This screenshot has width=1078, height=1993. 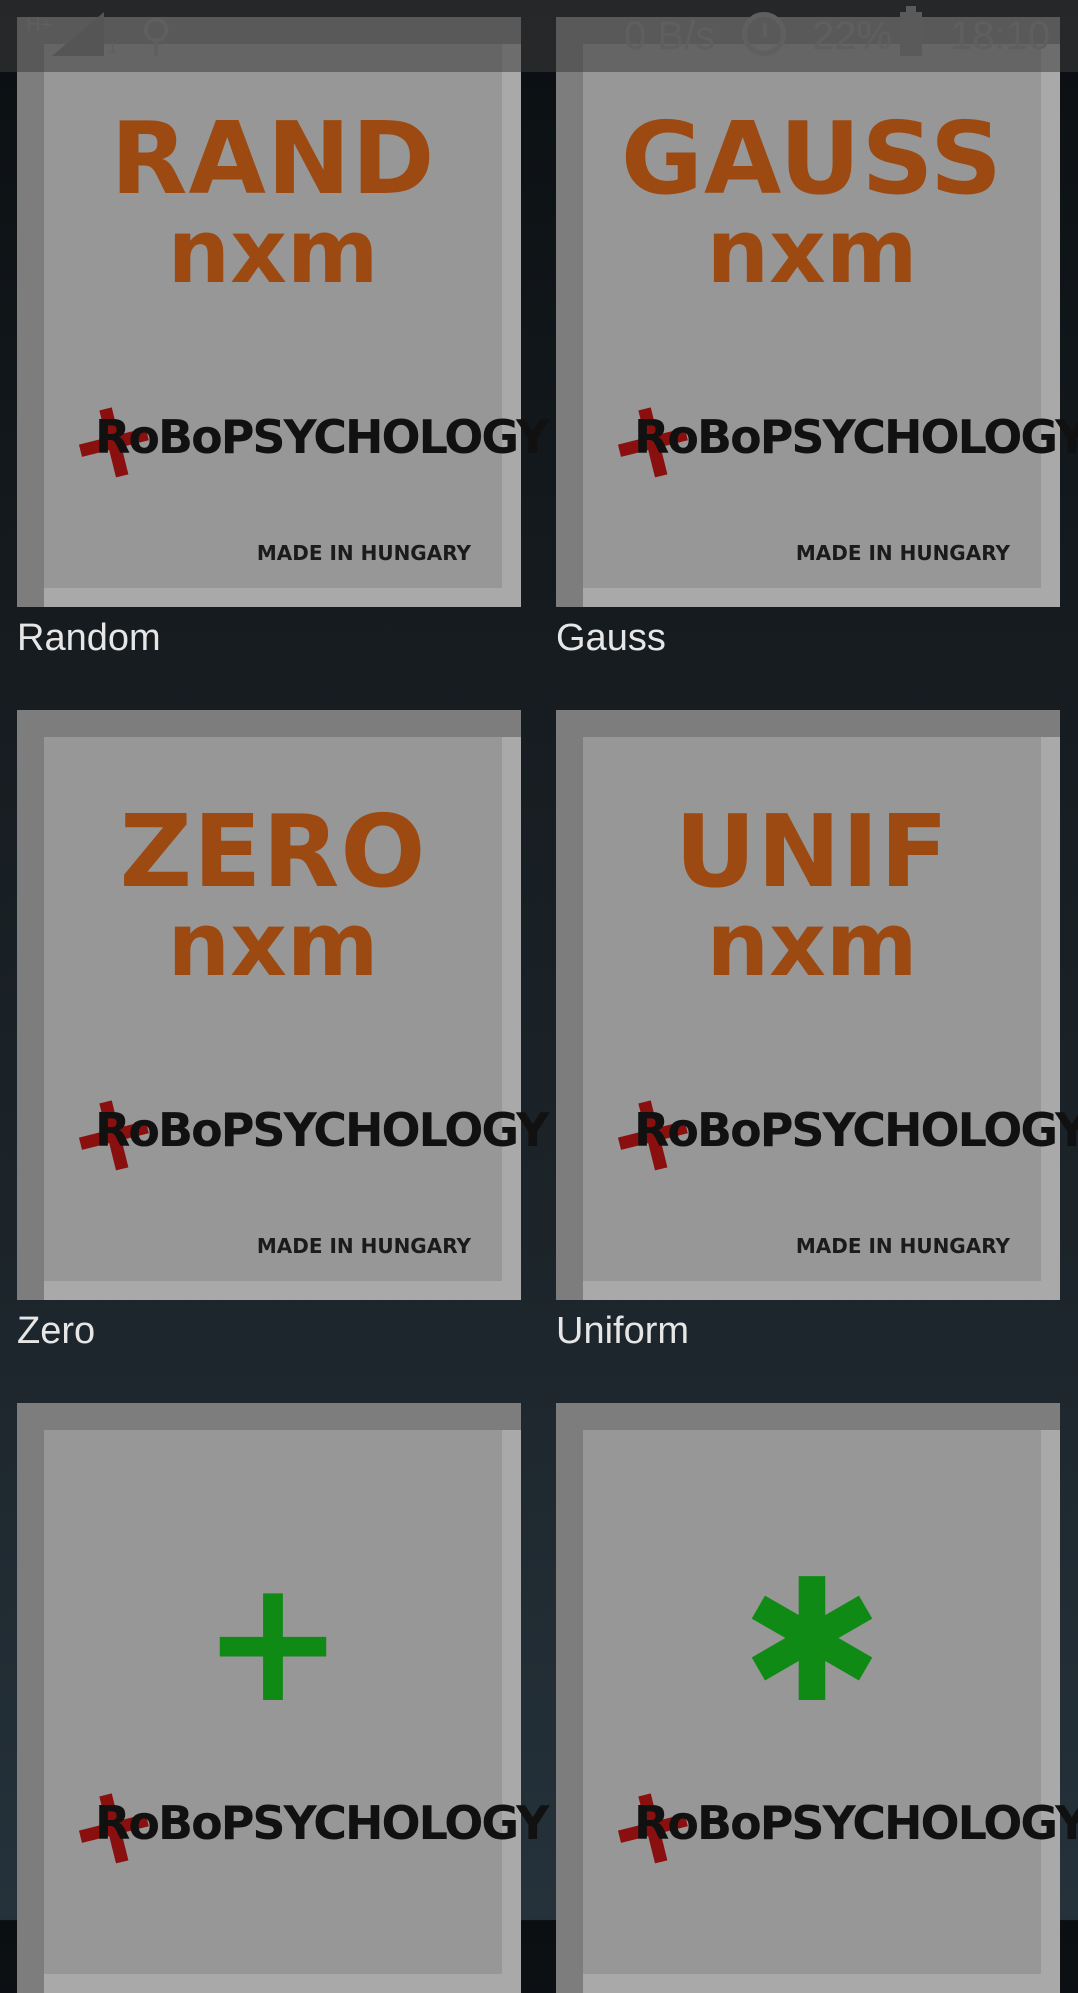 What do you see at coordinates (611, 638) in the screenshot?
I see `tile-label-gauss: Gauss` at bounding box center [611, 638].